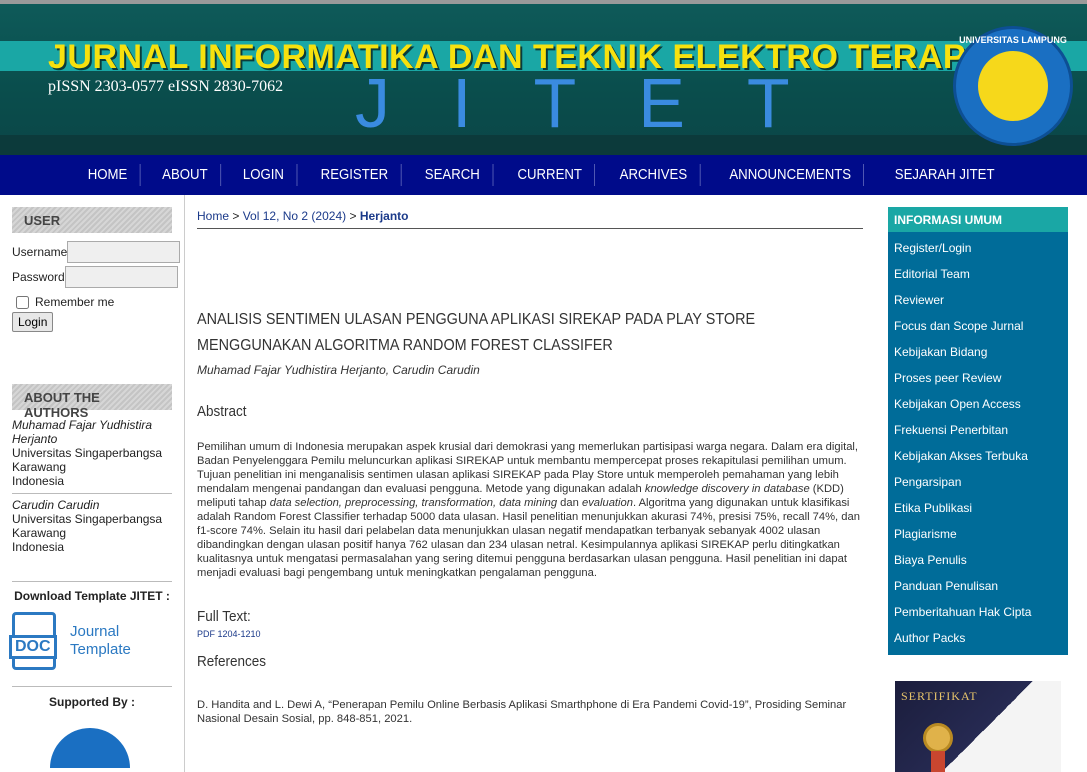 The height and width of the screenshot is (772, 1087). What do you see at coordinates (978, 430) in the screenshot?
I see `info-link-frekuensi: Frekuensi Penerbitan` at bounding box center [978, 430].